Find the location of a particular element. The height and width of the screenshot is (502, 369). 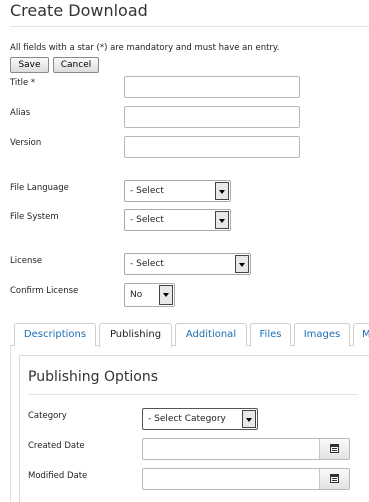

alias-input is located at coordinates (212, 117).